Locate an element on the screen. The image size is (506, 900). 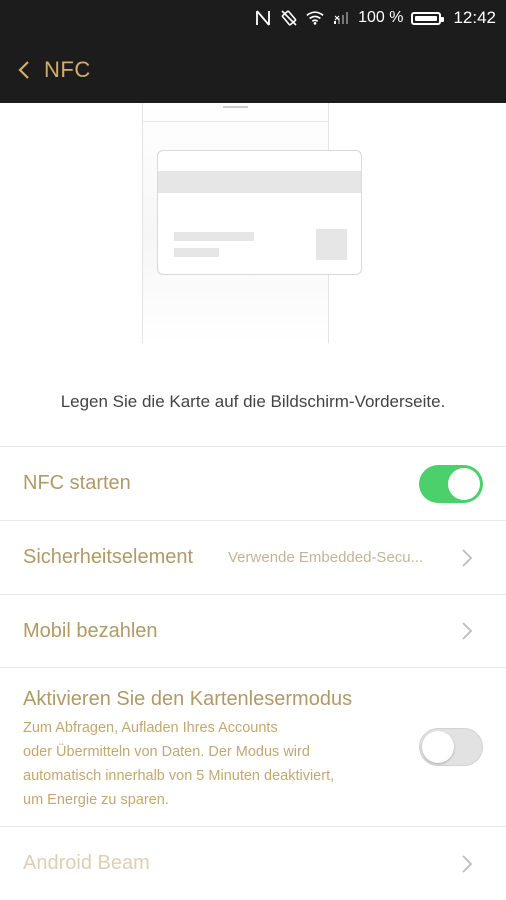
status-bar: 100 % 12:42 is located at coordinates (253, 18).